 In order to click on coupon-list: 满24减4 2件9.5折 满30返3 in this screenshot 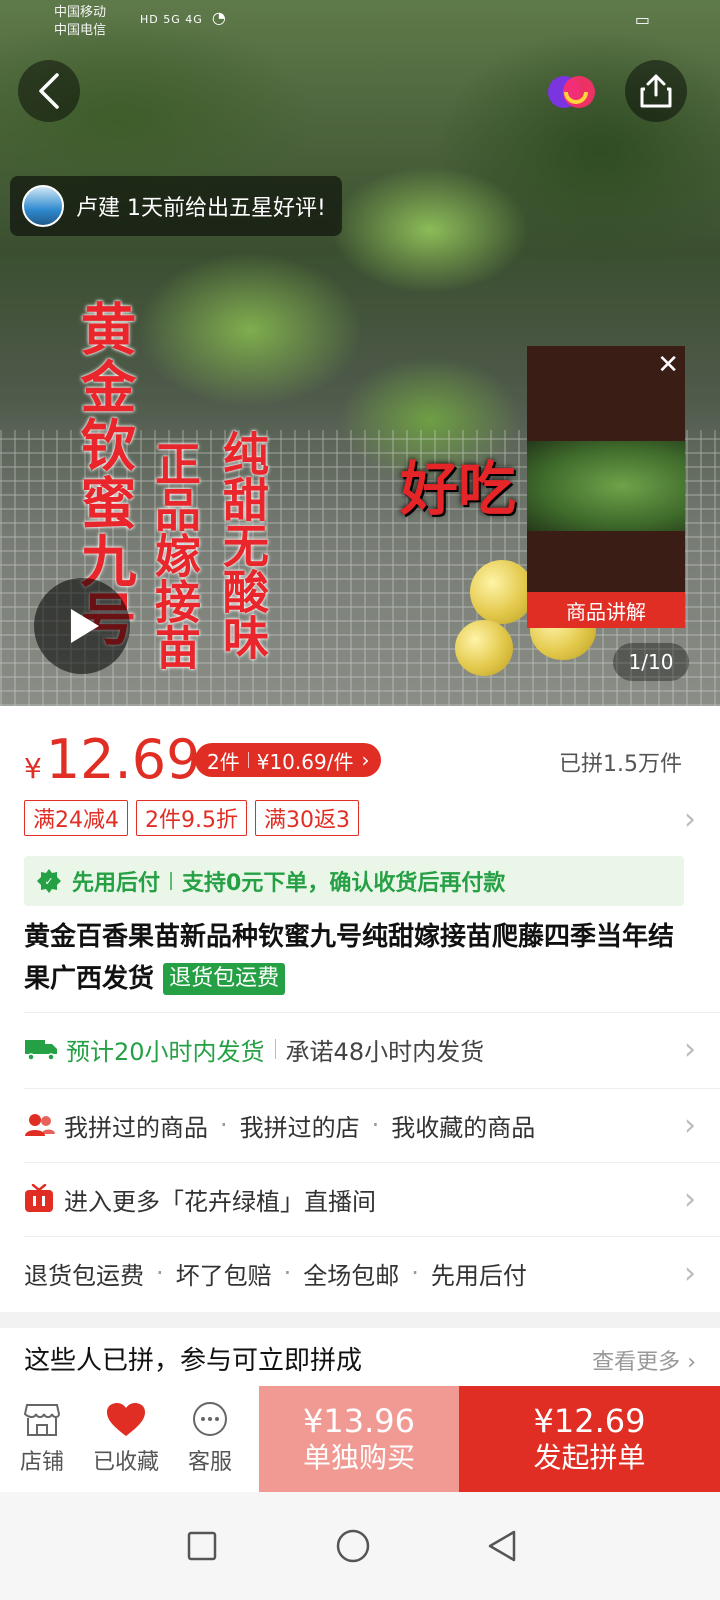, I will do `click(191, 818)`.